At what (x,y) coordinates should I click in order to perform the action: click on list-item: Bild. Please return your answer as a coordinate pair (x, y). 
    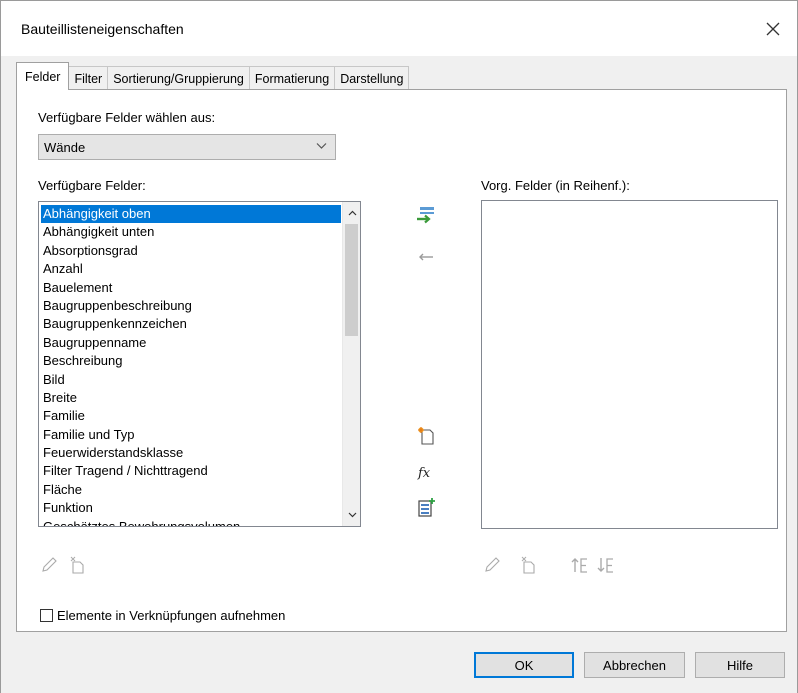
    Looking at the image, I should click on (191, 380).